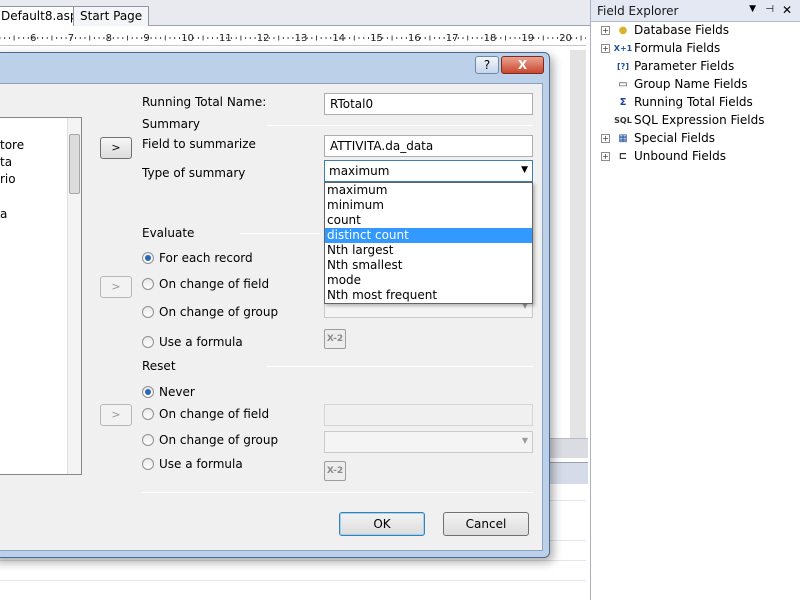 The width and height of the screenshot is (800, 600). Describe the element at coordinates (359, 171) in the screenshot. I see `type-of-summary-value: maximum` at that location.